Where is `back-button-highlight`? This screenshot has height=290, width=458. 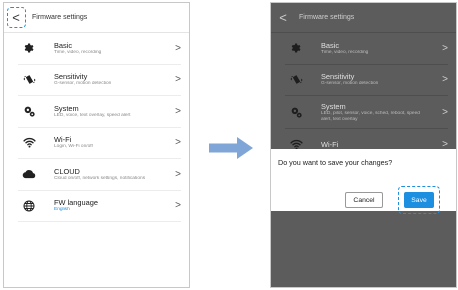
back-button-highlight is located at coordinates (16, 17).